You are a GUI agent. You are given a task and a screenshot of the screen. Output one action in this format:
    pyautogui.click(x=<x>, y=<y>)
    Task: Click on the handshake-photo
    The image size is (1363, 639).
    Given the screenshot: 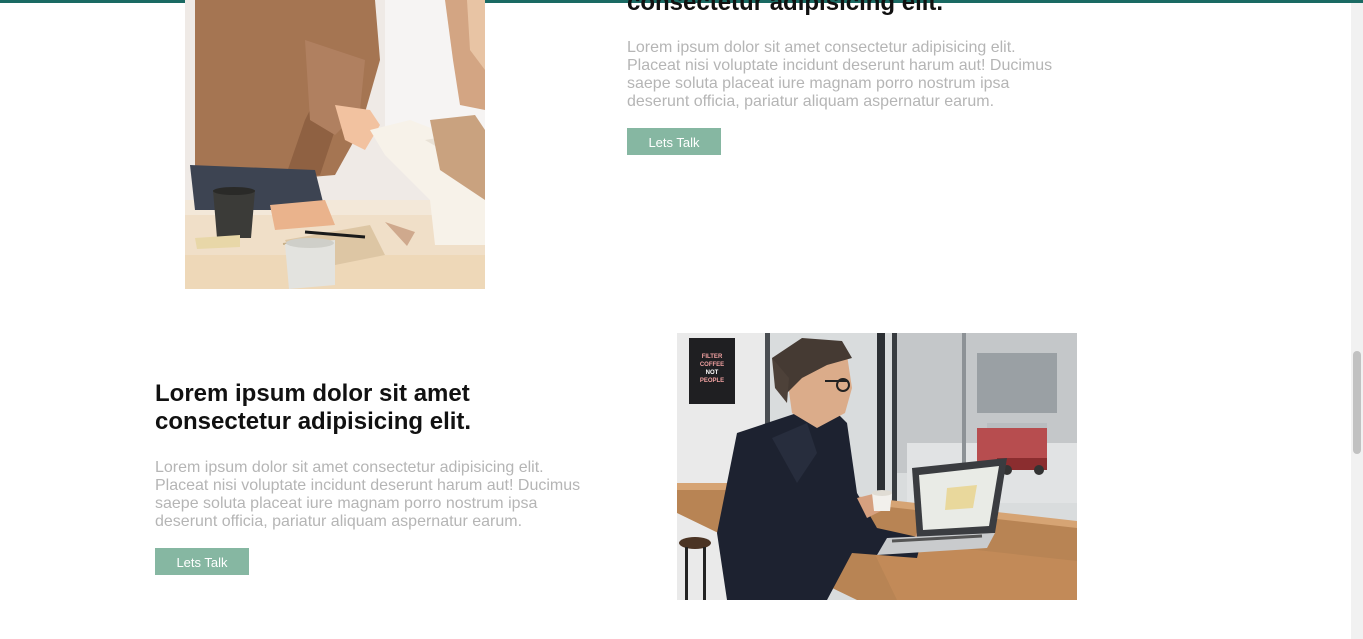 What is the action you would take?
    pyautogui.click(x=335, y=144)
    